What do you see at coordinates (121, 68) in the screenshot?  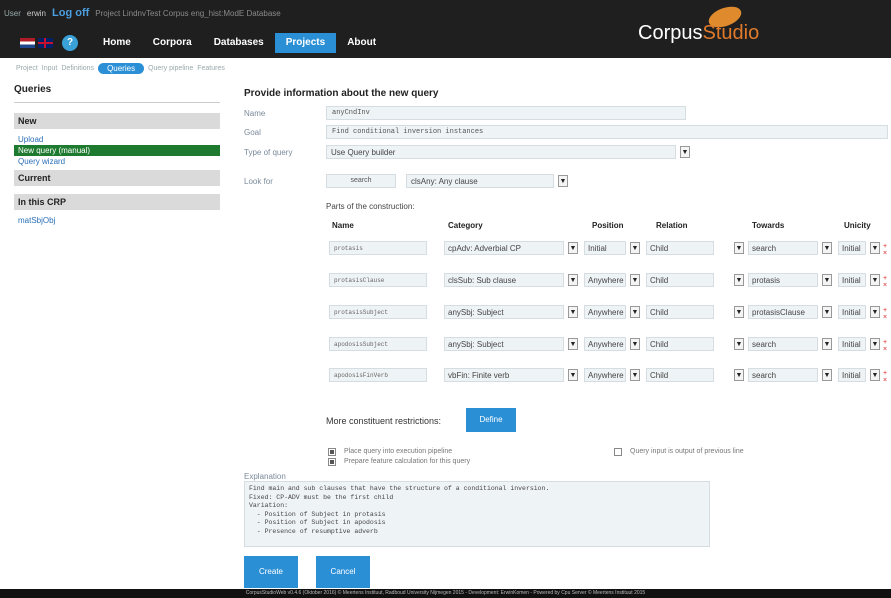 I see `subnav-queries: Queries` at bounding box center [121, 68].